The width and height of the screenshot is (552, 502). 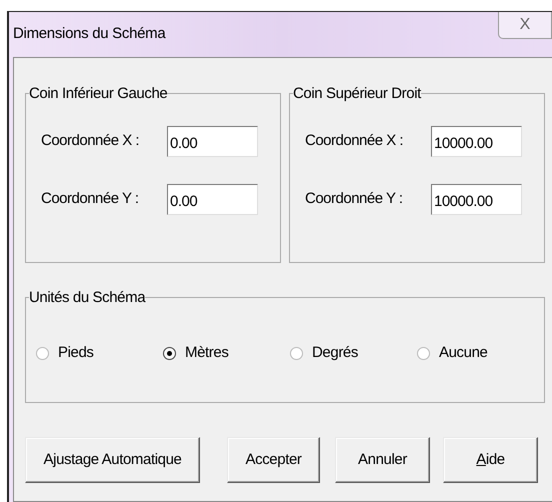 What do you see at coordinates (382, 460) in the screenshot?
I see `dialog-button: Annuler` at bounding box center [382, 460].